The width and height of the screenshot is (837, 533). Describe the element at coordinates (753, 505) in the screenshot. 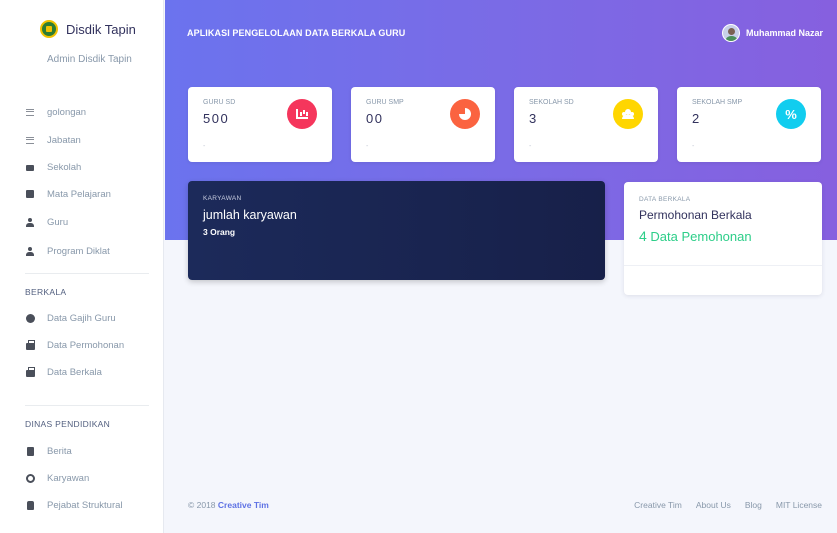

I see `footer-link-blog: Blog` at that location.